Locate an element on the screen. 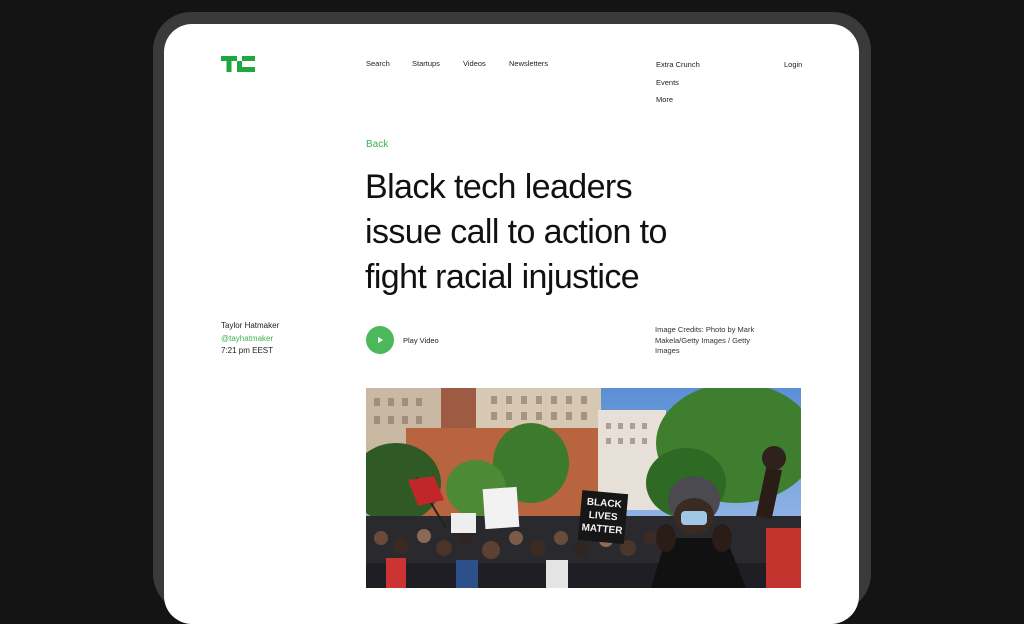 This screenshot has height=624, width=1024. author-handle: @tayhatmaker is located at coordinates (250, 339).